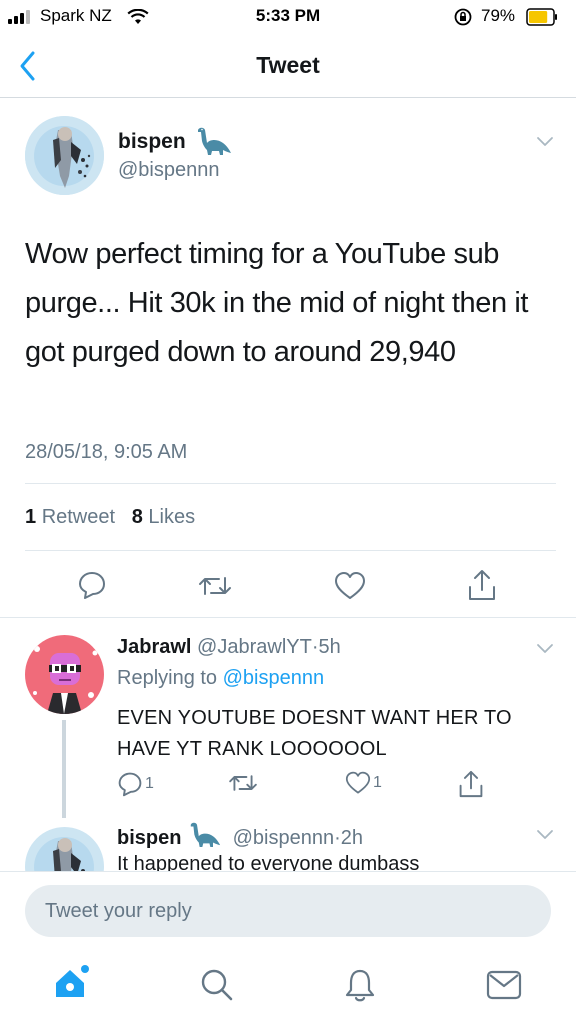 The image size is (576, 1024). I want to click on likes-stat: 8 Likes, so click(163, 517).